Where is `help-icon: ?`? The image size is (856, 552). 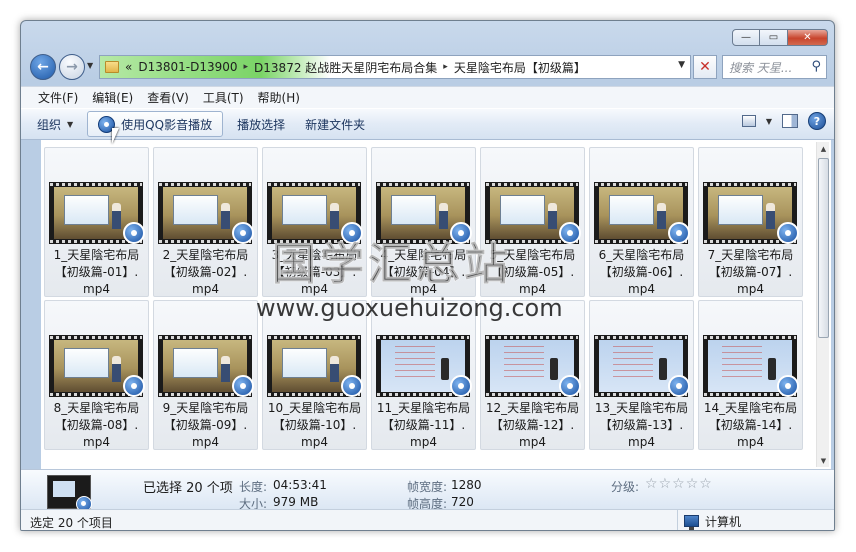 help-icon: ? is located at coordinates (817, 121).